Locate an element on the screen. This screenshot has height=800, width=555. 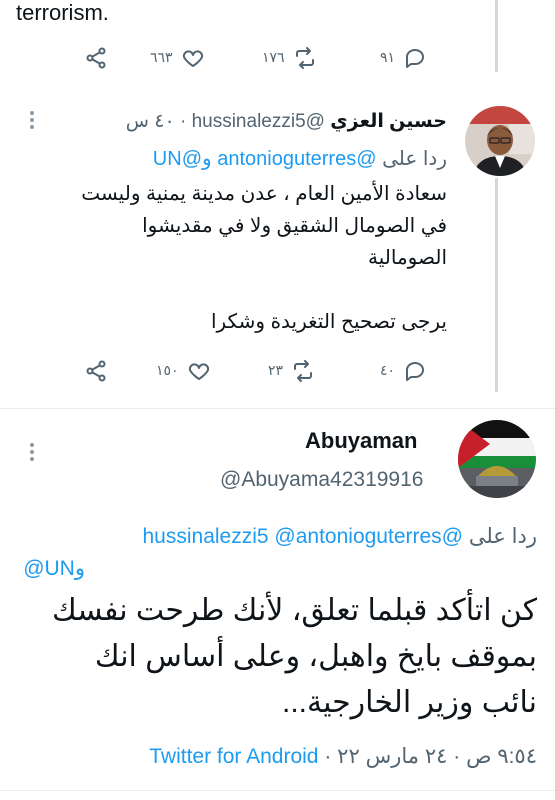
reply-count: ٩١ is located at coordinates (388, 58).